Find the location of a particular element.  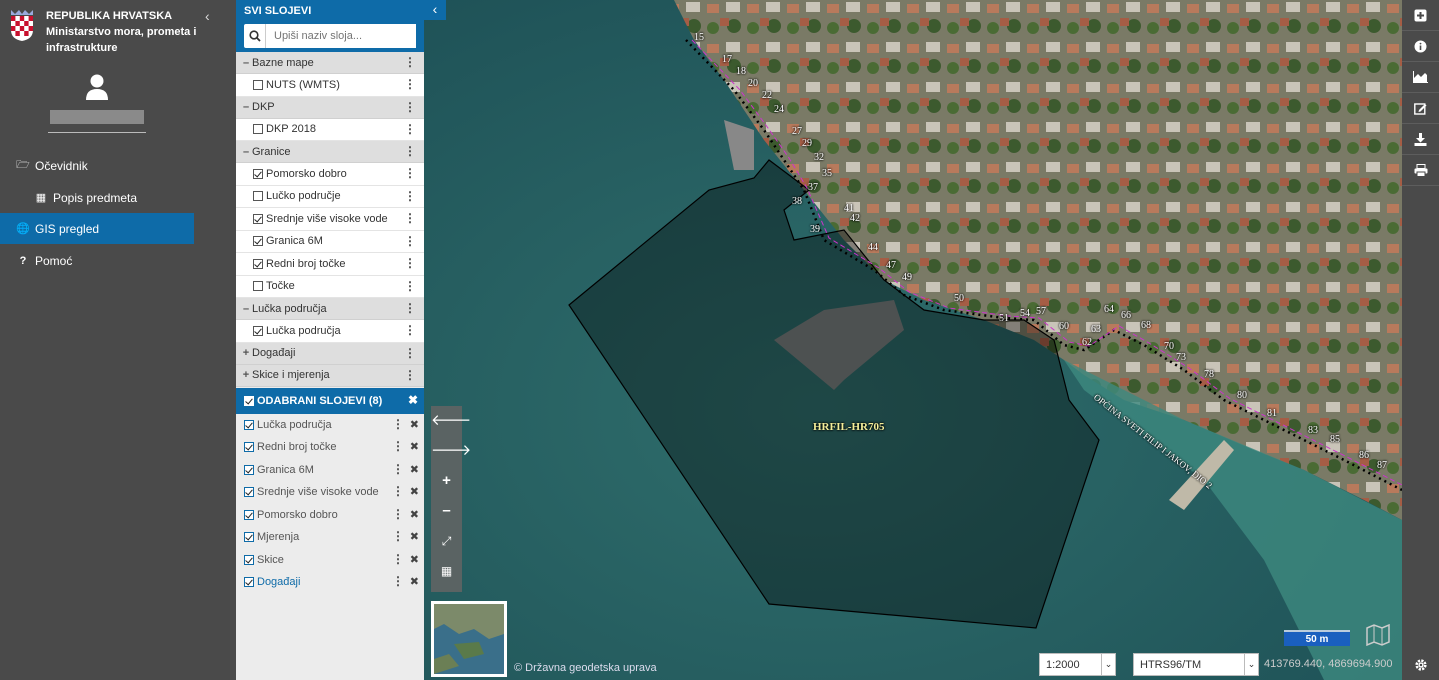

selected-layer: Srednje više visoke vode ⋮ ✖ is located at coordinates (330, 492).